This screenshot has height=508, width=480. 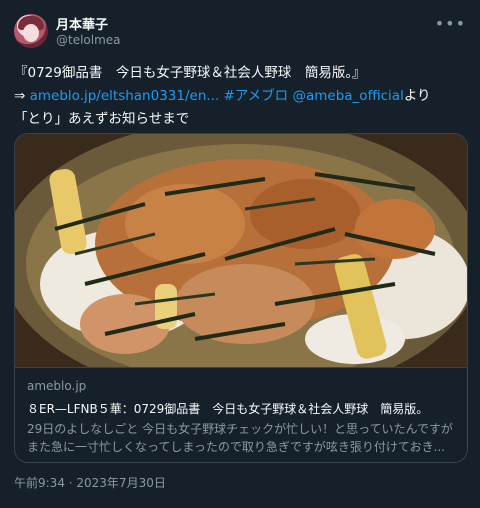 What do you see at coordinates (82, 23) in the screenshot?
I see `author-name: 月本華子` at bounding box center [82, 23].